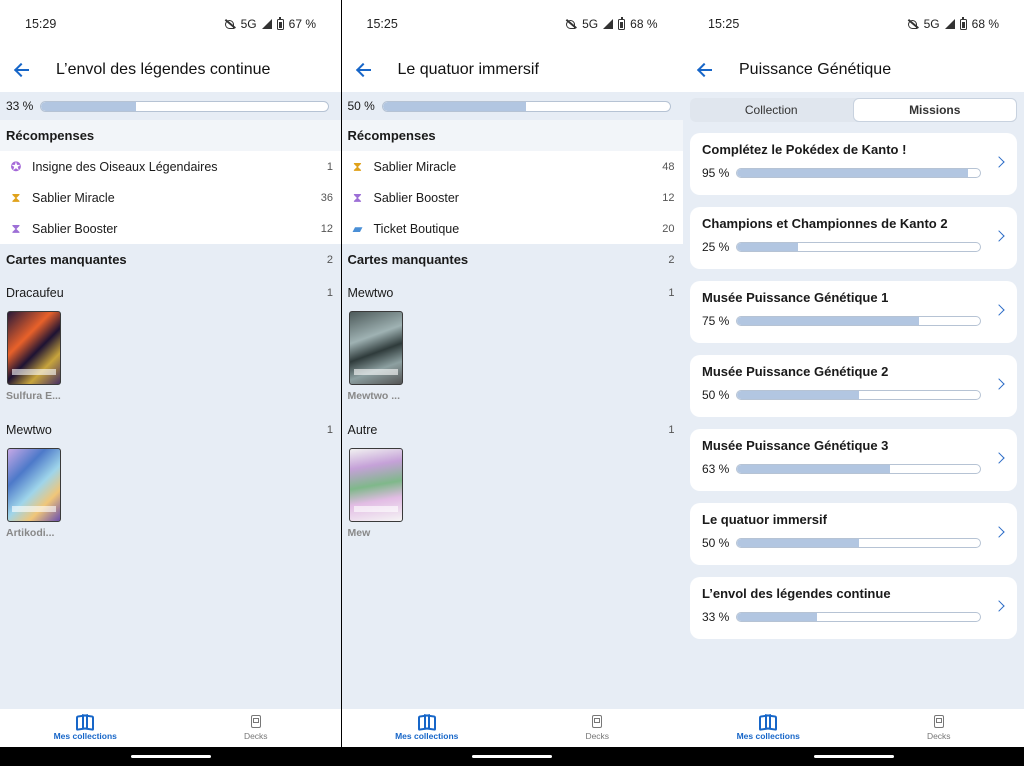 The height and width of the screenshot is (766, 1024). I want to click on reward-row: ⧗ Sablier Booster 12, so click(512, 197).